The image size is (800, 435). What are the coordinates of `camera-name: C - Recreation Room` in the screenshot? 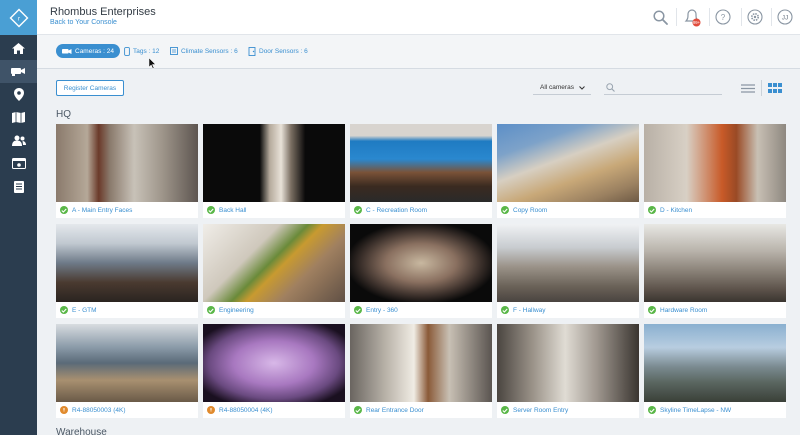 It's located at (396, 210).